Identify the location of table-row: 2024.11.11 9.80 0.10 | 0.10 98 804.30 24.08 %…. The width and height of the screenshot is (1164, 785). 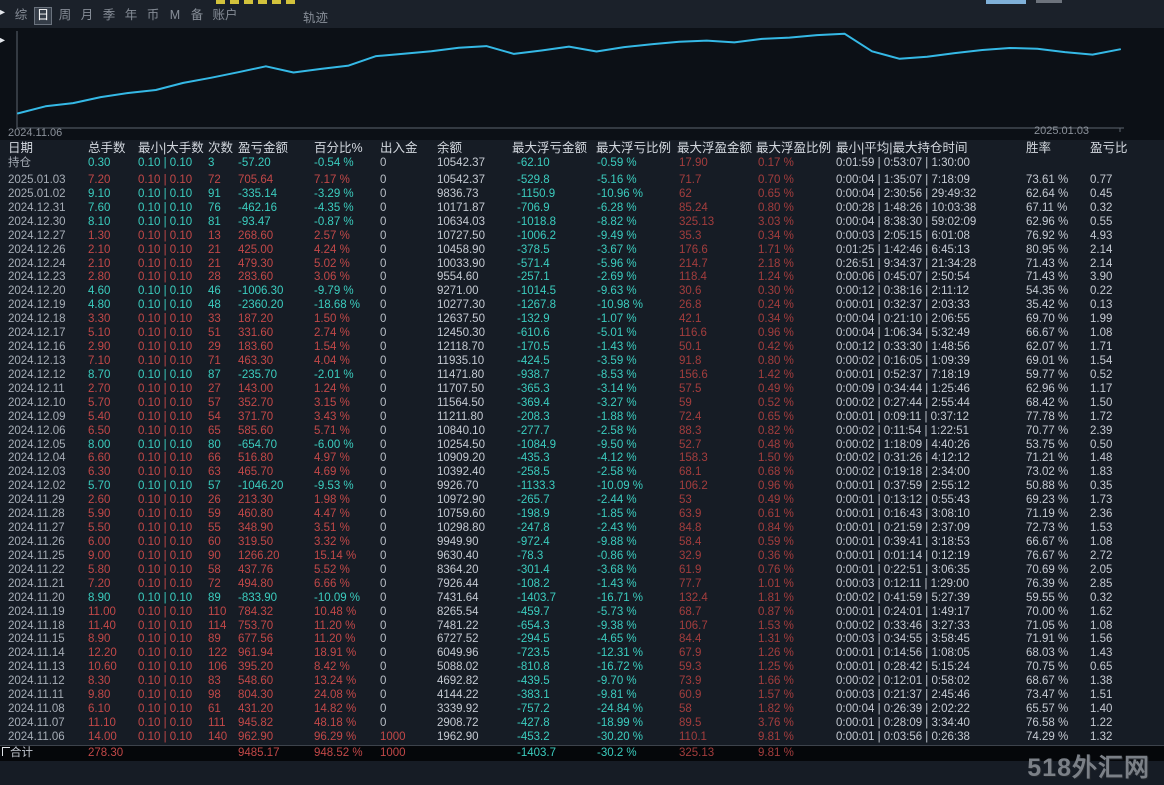
(582, 696).